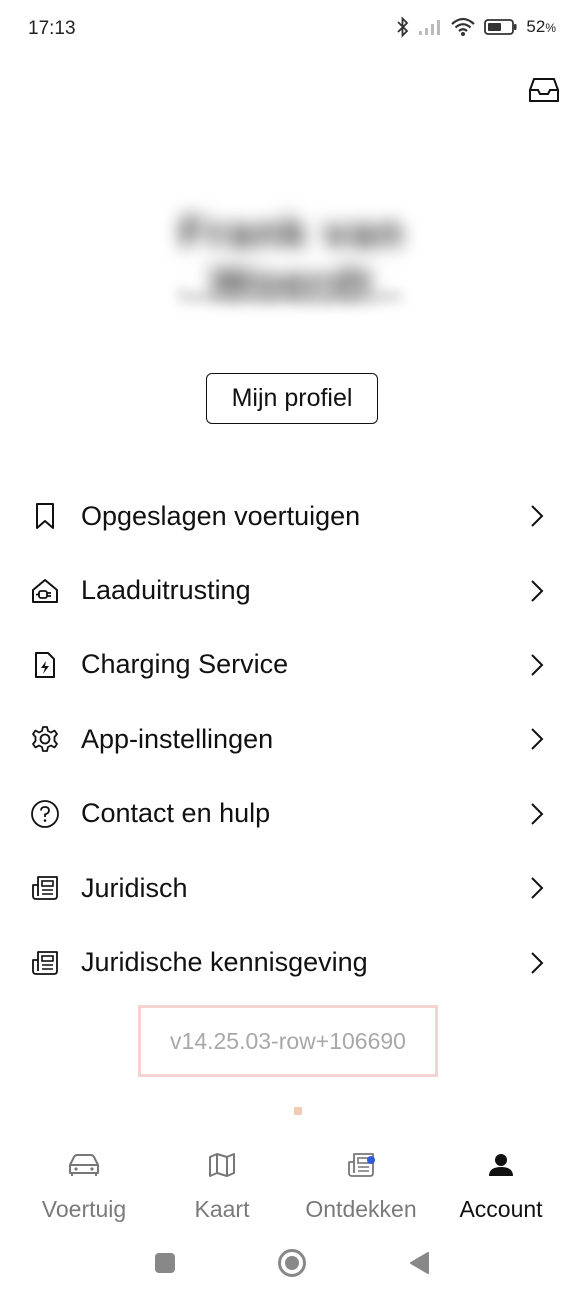 This screenshot has width=584, height=1300. Describe the element at coordinates (292, 1189) in the screenshot. I see `bottom-nav: Voertuig Kaart Ontdekken Account` at that location.